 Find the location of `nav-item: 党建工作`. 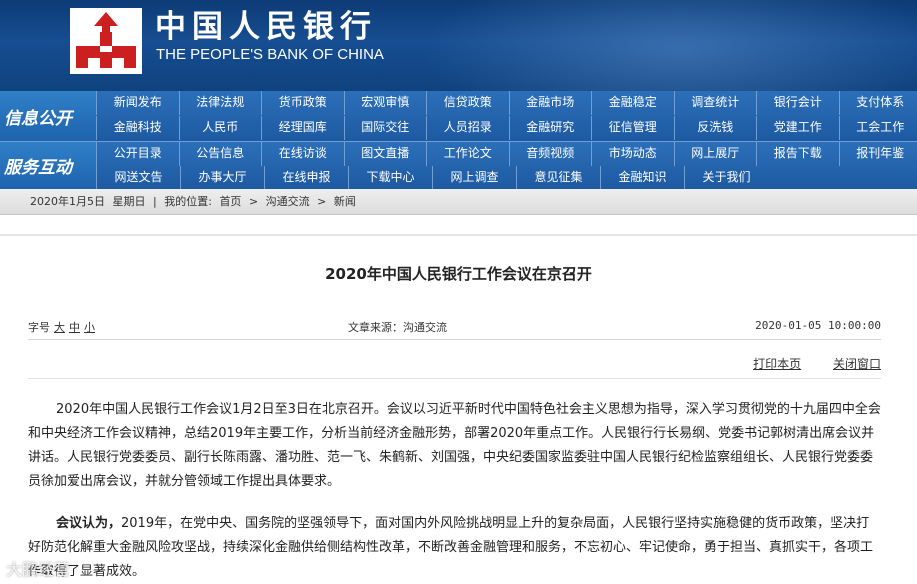

nav-item: 党建工作 is located at coordinates (797, 128).